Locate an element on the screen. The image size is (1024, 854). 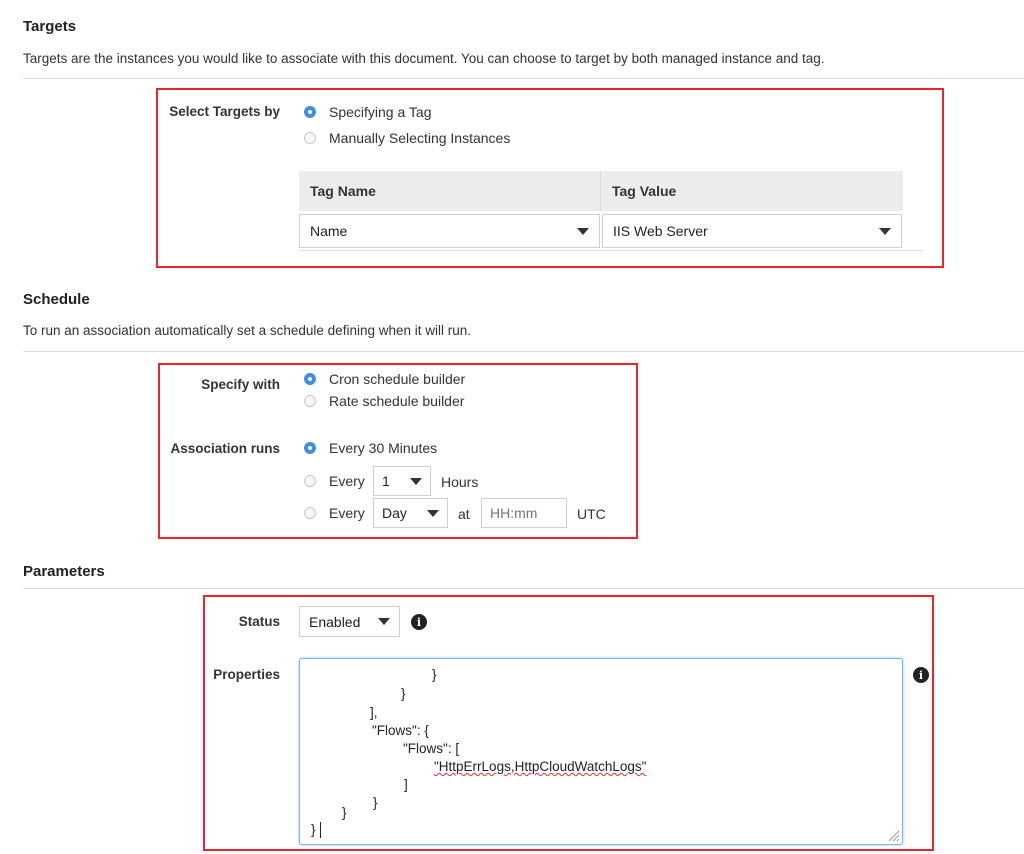
parameters-heading: Parameters is located at coordinates (64, 571).